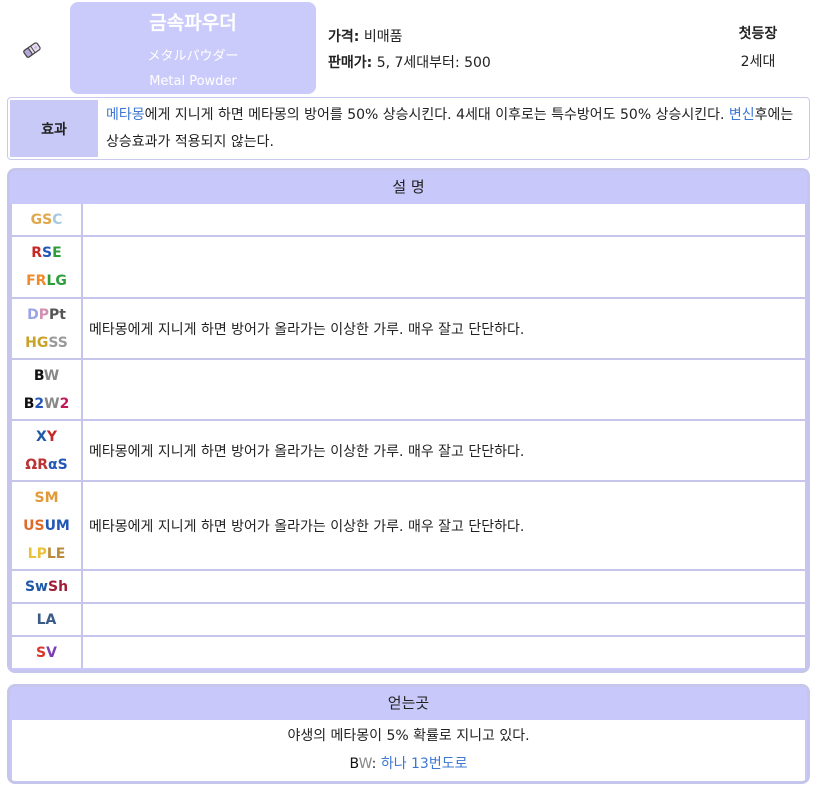 This screenshot has width=816, height=789. What do you see at coordinates (32, 50) in the screenshot?
I see `metal-powder-item-icon` at bounding box center [32, 50].